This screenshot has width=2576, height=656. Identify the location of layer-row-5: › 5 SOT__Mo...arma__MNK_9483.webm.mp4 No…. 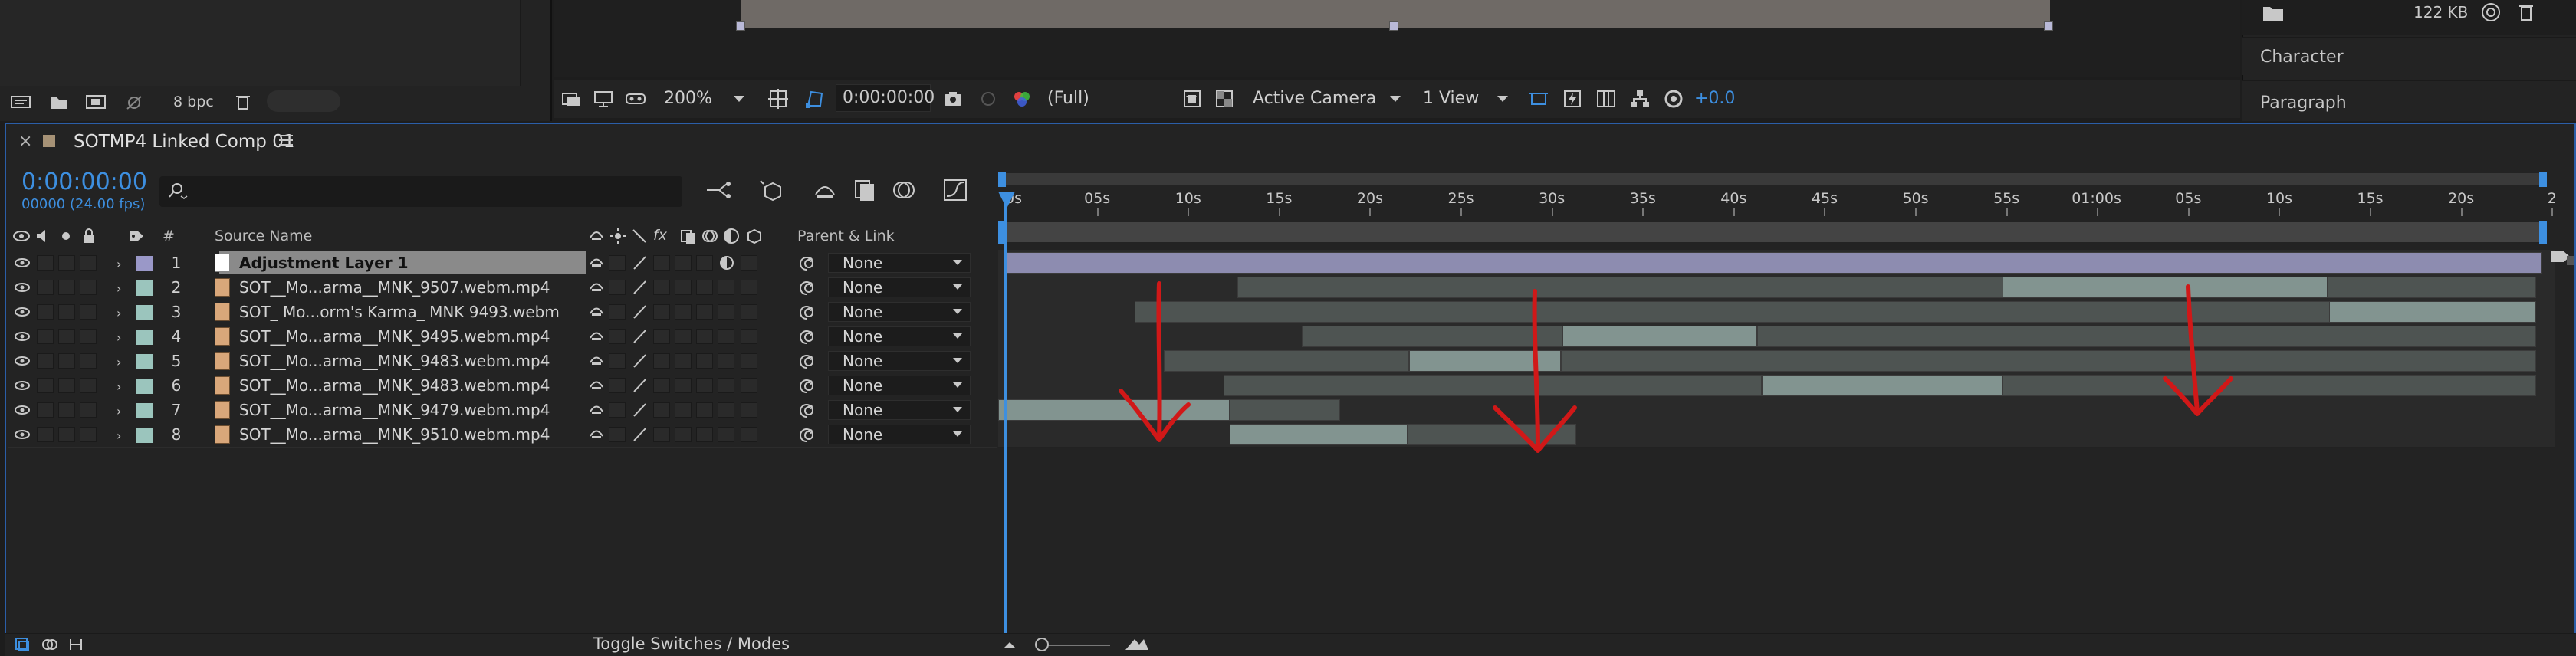
(502, 361).